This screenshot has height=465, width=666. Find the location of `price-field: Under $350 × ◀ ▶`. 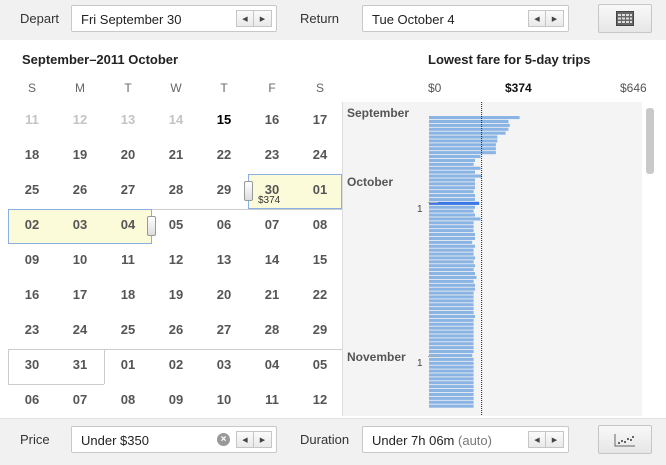

price-field: Under $350 × ◀ ▶ is located at coordinates (174, 439).